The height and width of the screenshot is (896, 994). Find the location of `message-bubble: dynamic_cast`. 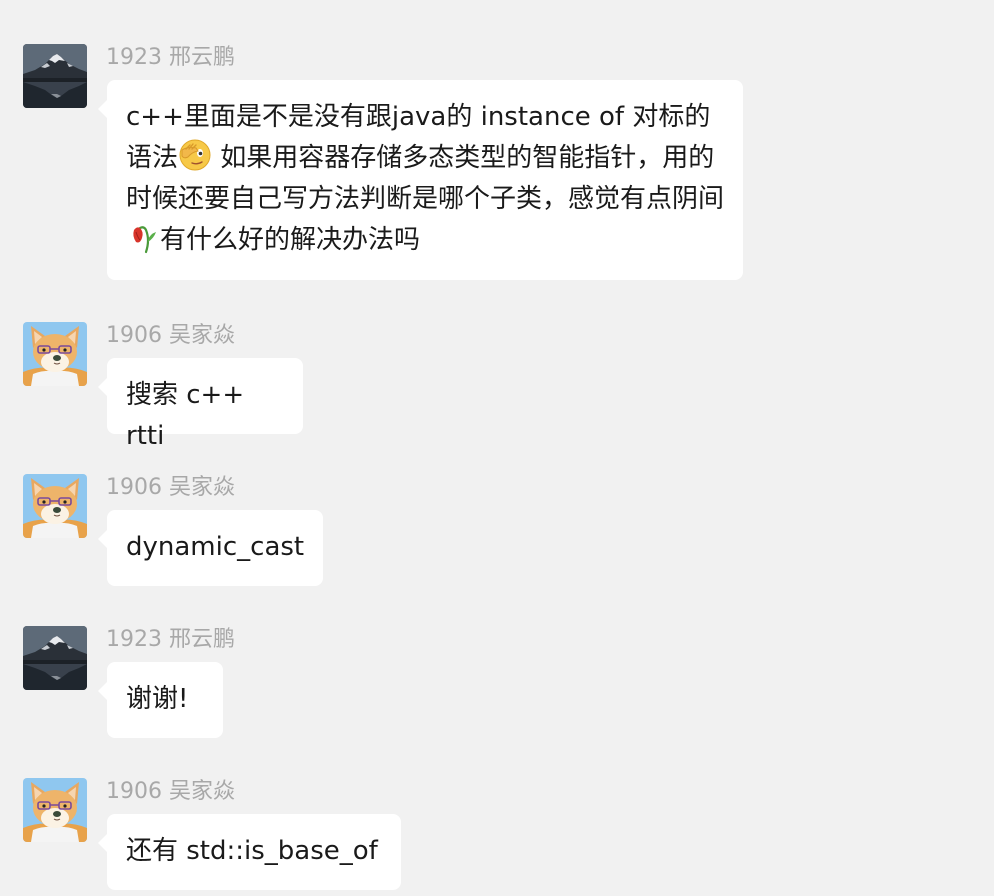

message-bubble: dynamic_cast is located at coordinates (210, 548).